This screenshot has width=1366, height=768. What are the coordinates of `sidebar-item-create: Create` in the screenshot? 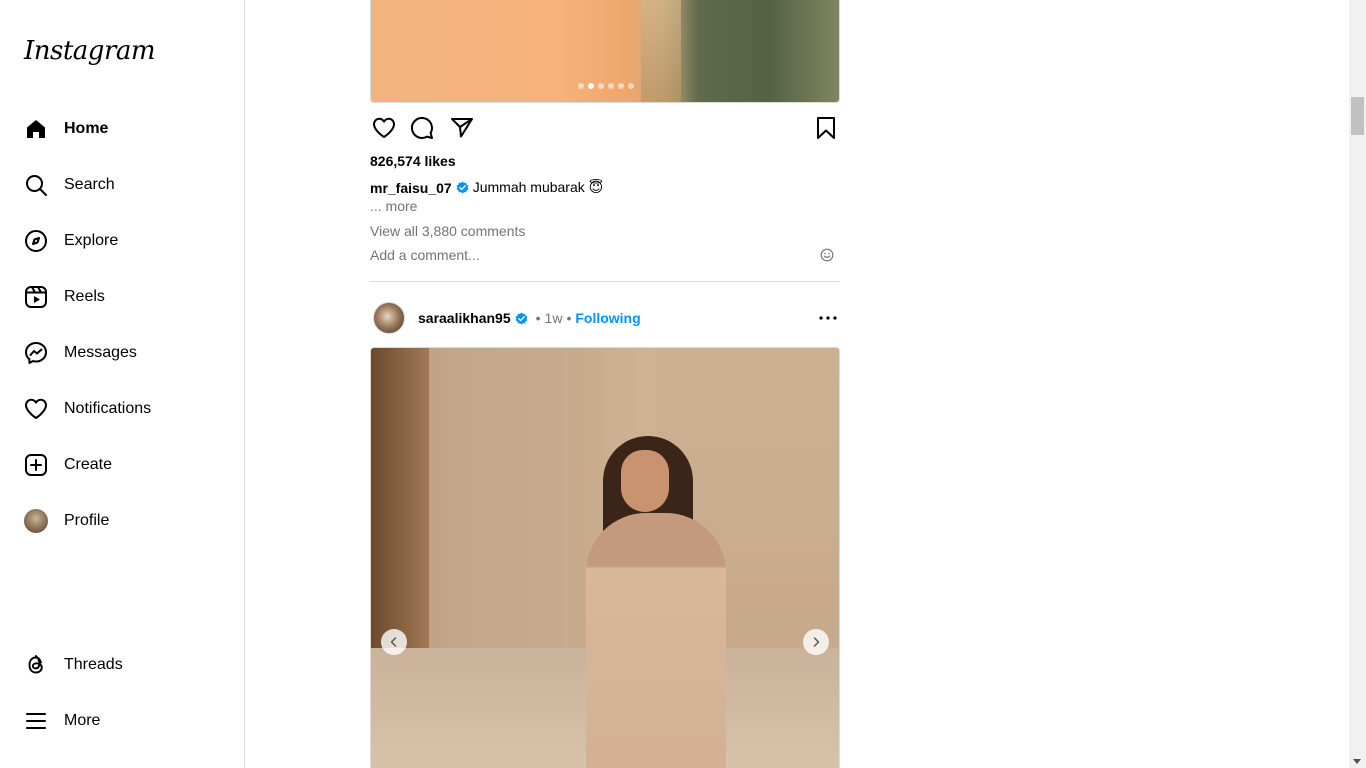 It's located at (122, 465).